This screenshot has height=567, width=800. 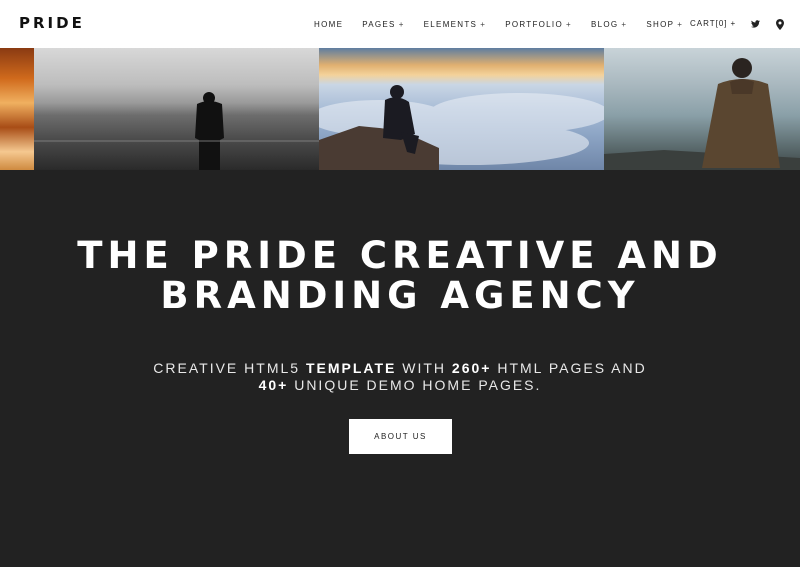 What do you see at coordinates (755, 24) in the screenshot?
I see `twitter-icon` at bounding box center [755, 24].